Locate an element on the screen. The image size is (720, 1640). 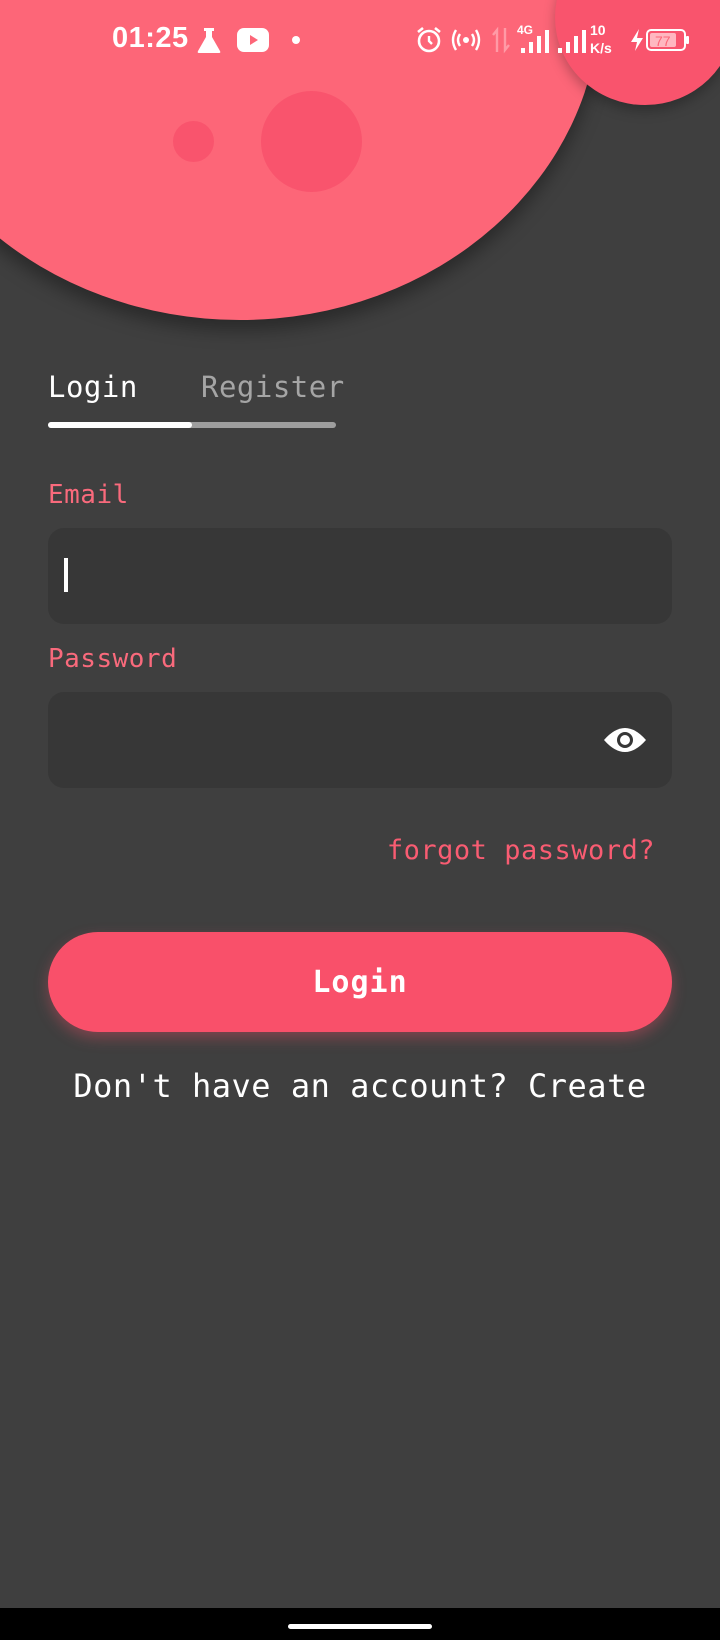
dot-icon is located at coordinates (296, 40).